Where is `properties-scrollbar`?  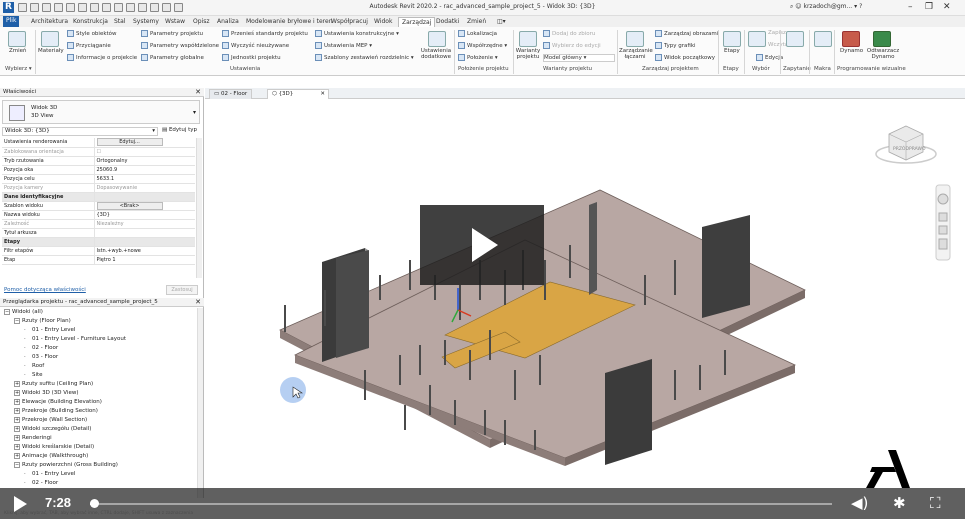
properties-scrollbar is located at coordinates (199, 208).